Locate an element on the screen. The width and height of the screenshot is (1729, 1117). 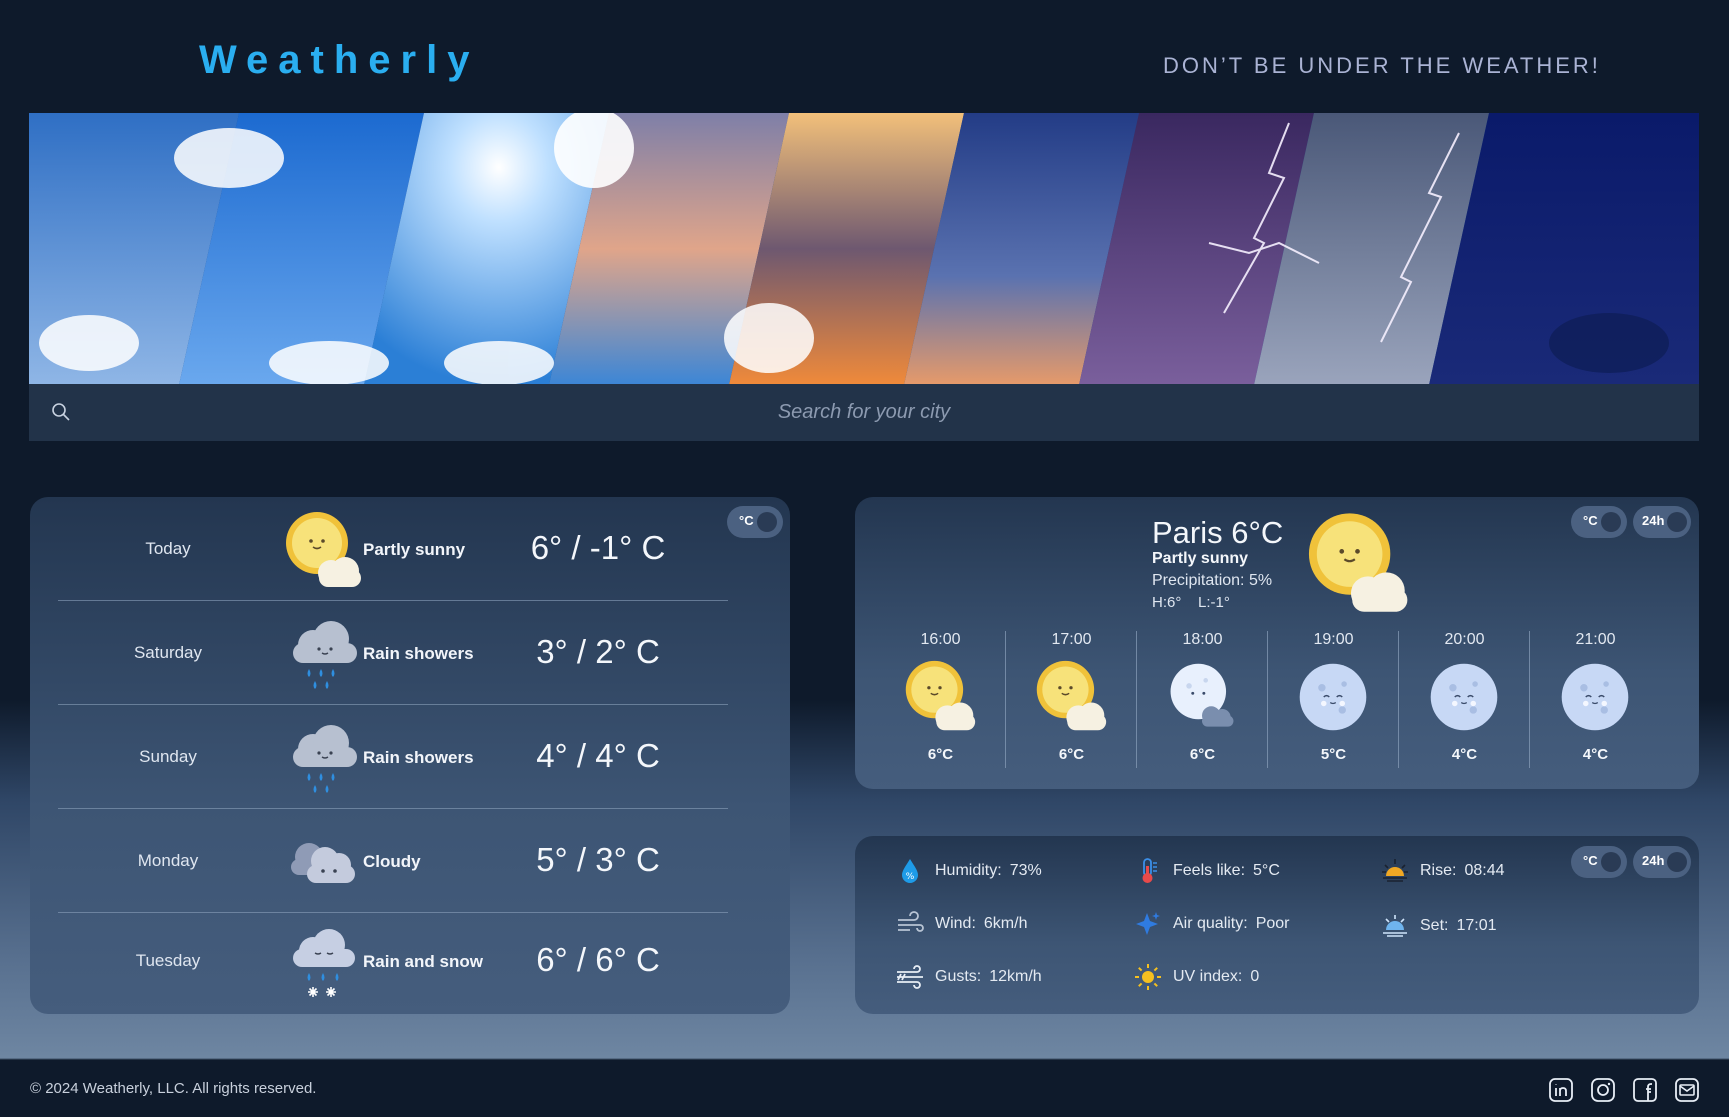
search-bar is located at coordinates (864, 412).